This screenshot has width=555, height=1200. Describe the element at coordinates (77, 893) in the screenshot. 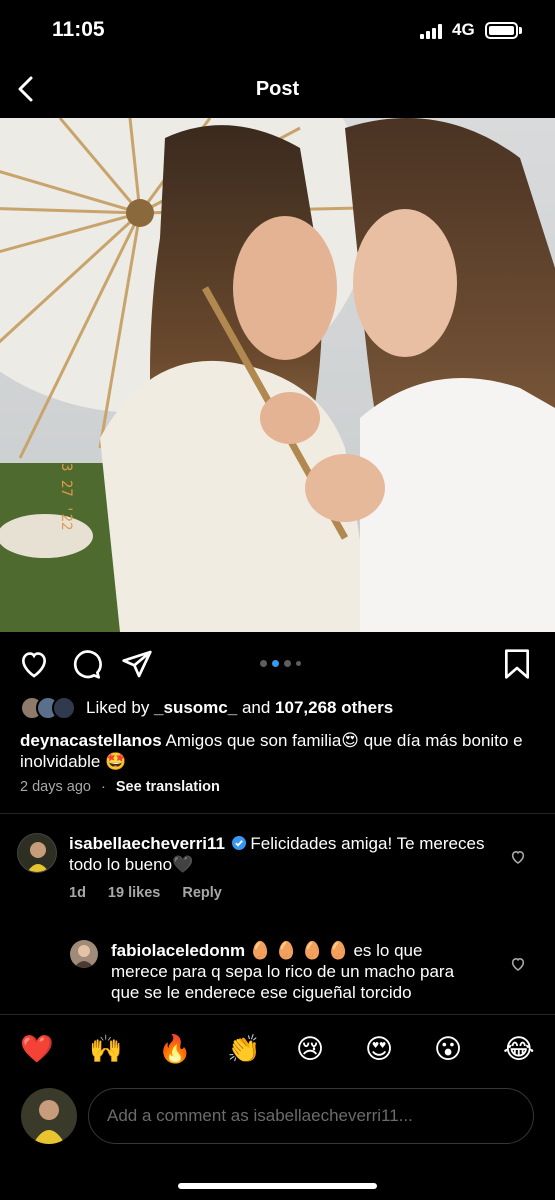

I see `comment-time: 1d` at that location.